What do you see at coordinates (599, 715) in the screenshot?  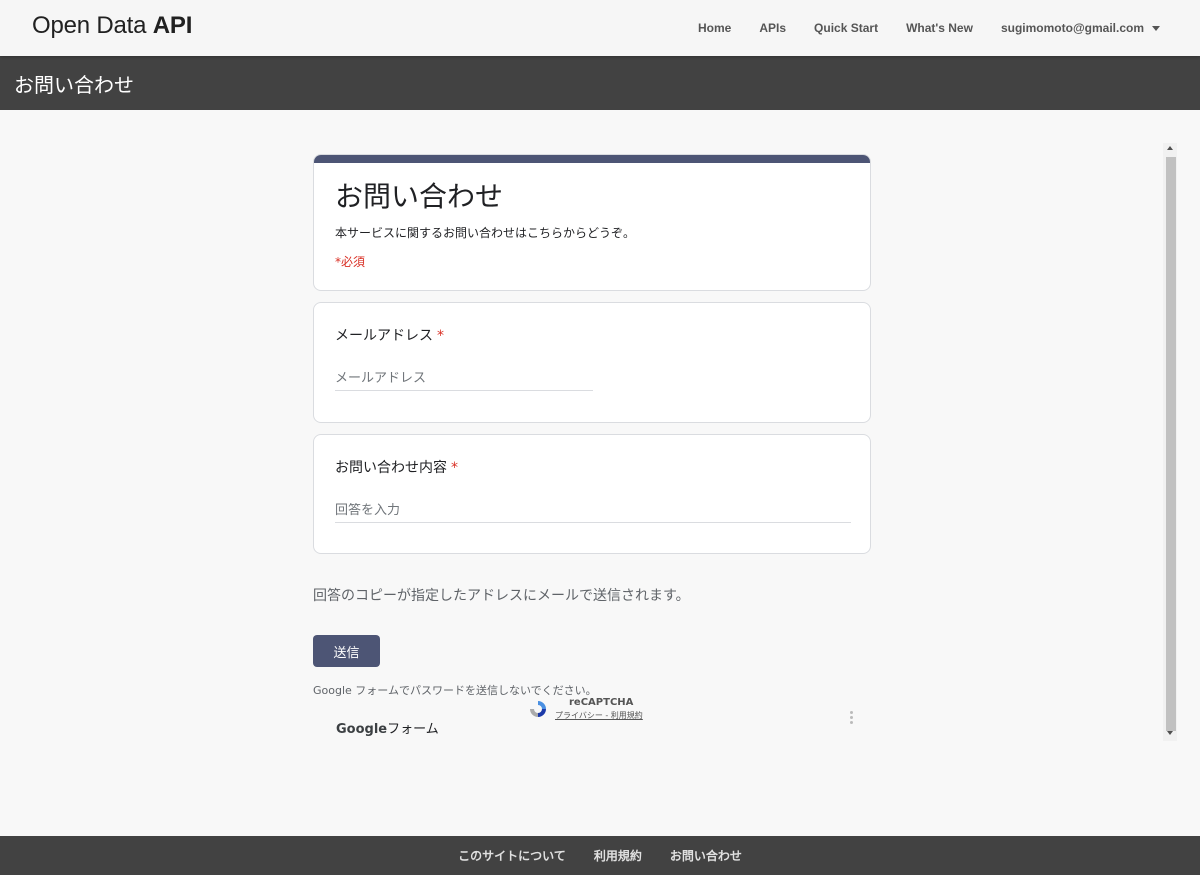 I see `recaptcha-privacy-terms-link: プライバシー - 利用規約` at bounding box center [599, 715].